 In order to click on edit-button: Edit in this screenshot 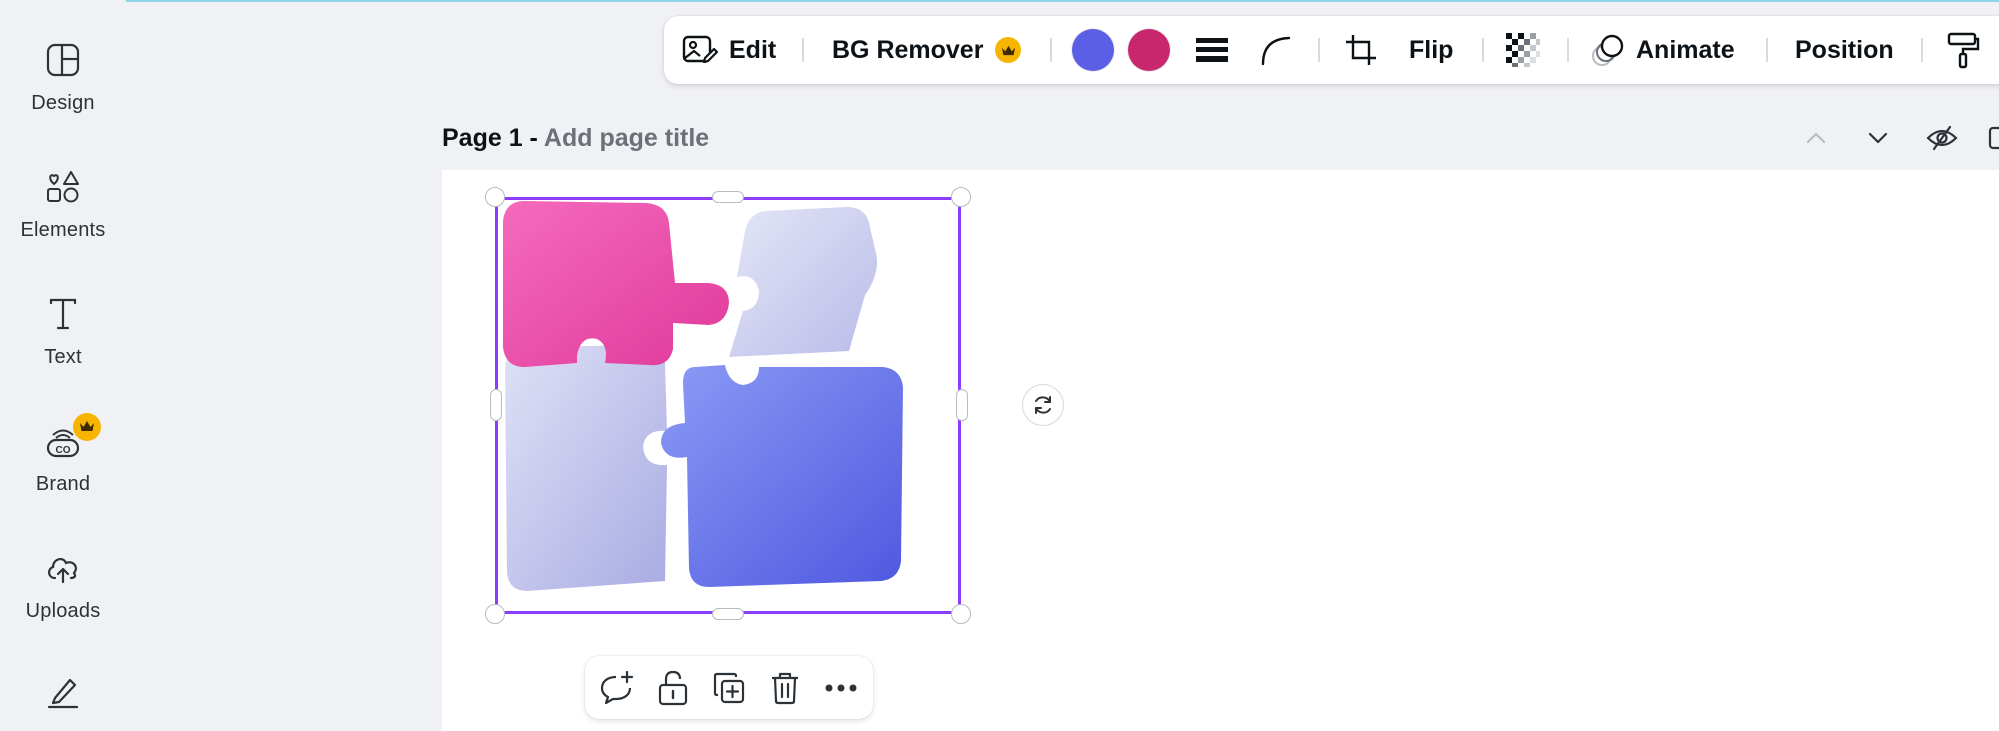, I will do `click(728, 50)`.